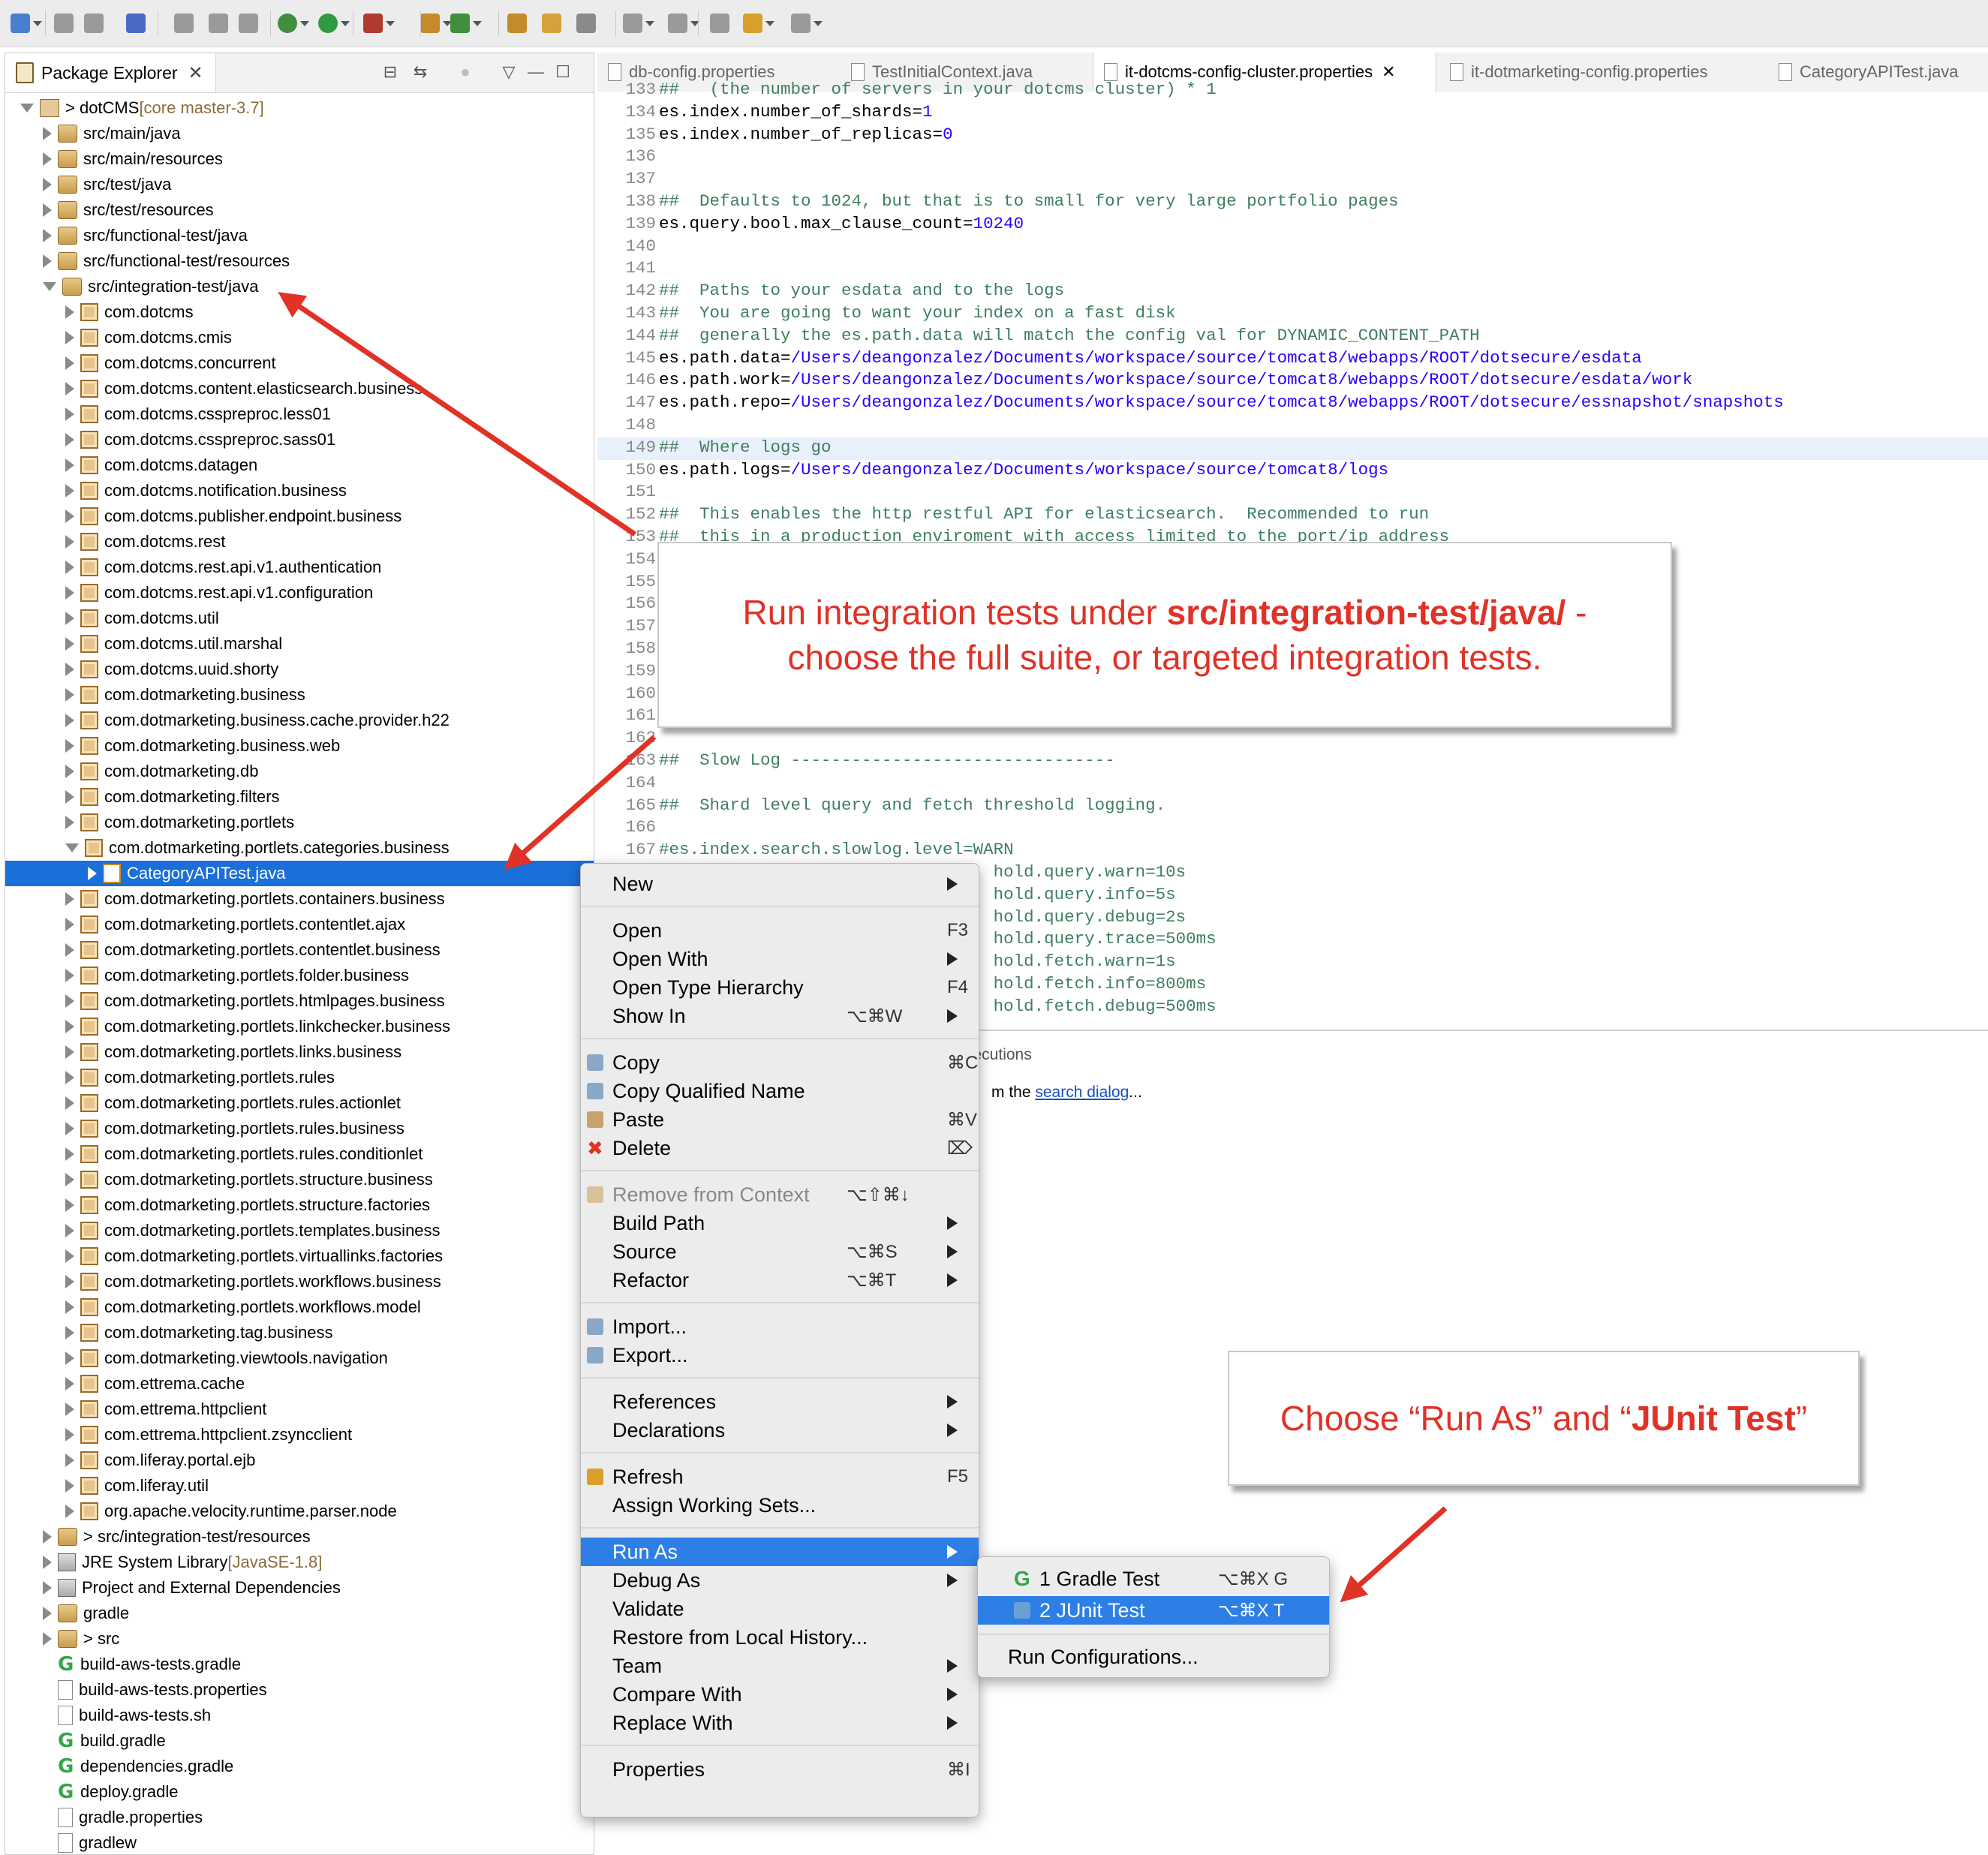 Image resolution: width=1988 pixels, height=1855 pixels. What do you see at coordinates (299, 1817) in the screenshot?
I see `tree-item: gradle.properties` at bounding box center [299, 1817].